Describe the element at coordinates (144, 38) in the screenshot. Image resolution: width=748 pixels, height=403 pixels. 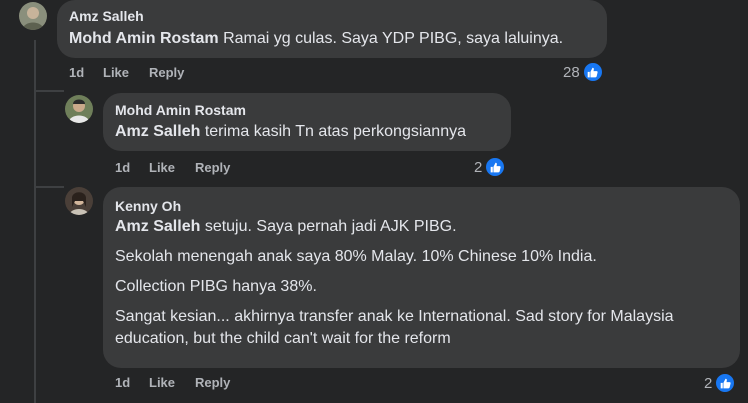
I see `mention-link: Mohd Amin Rostam` at that location.